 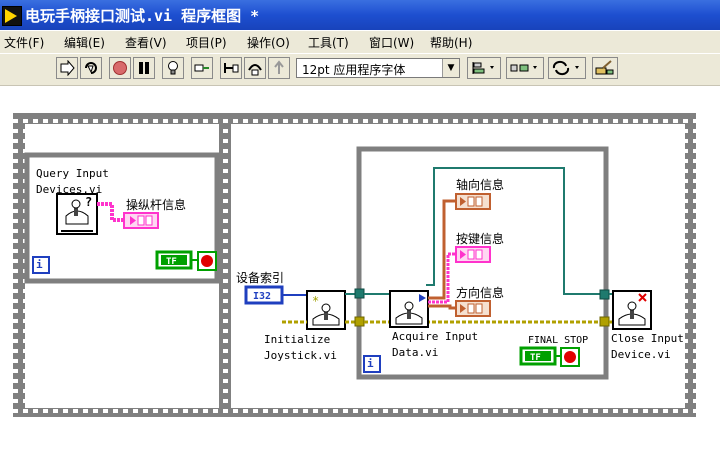 I want to click on axis-info-label: 轴向信息, so click(x=480, y=185).